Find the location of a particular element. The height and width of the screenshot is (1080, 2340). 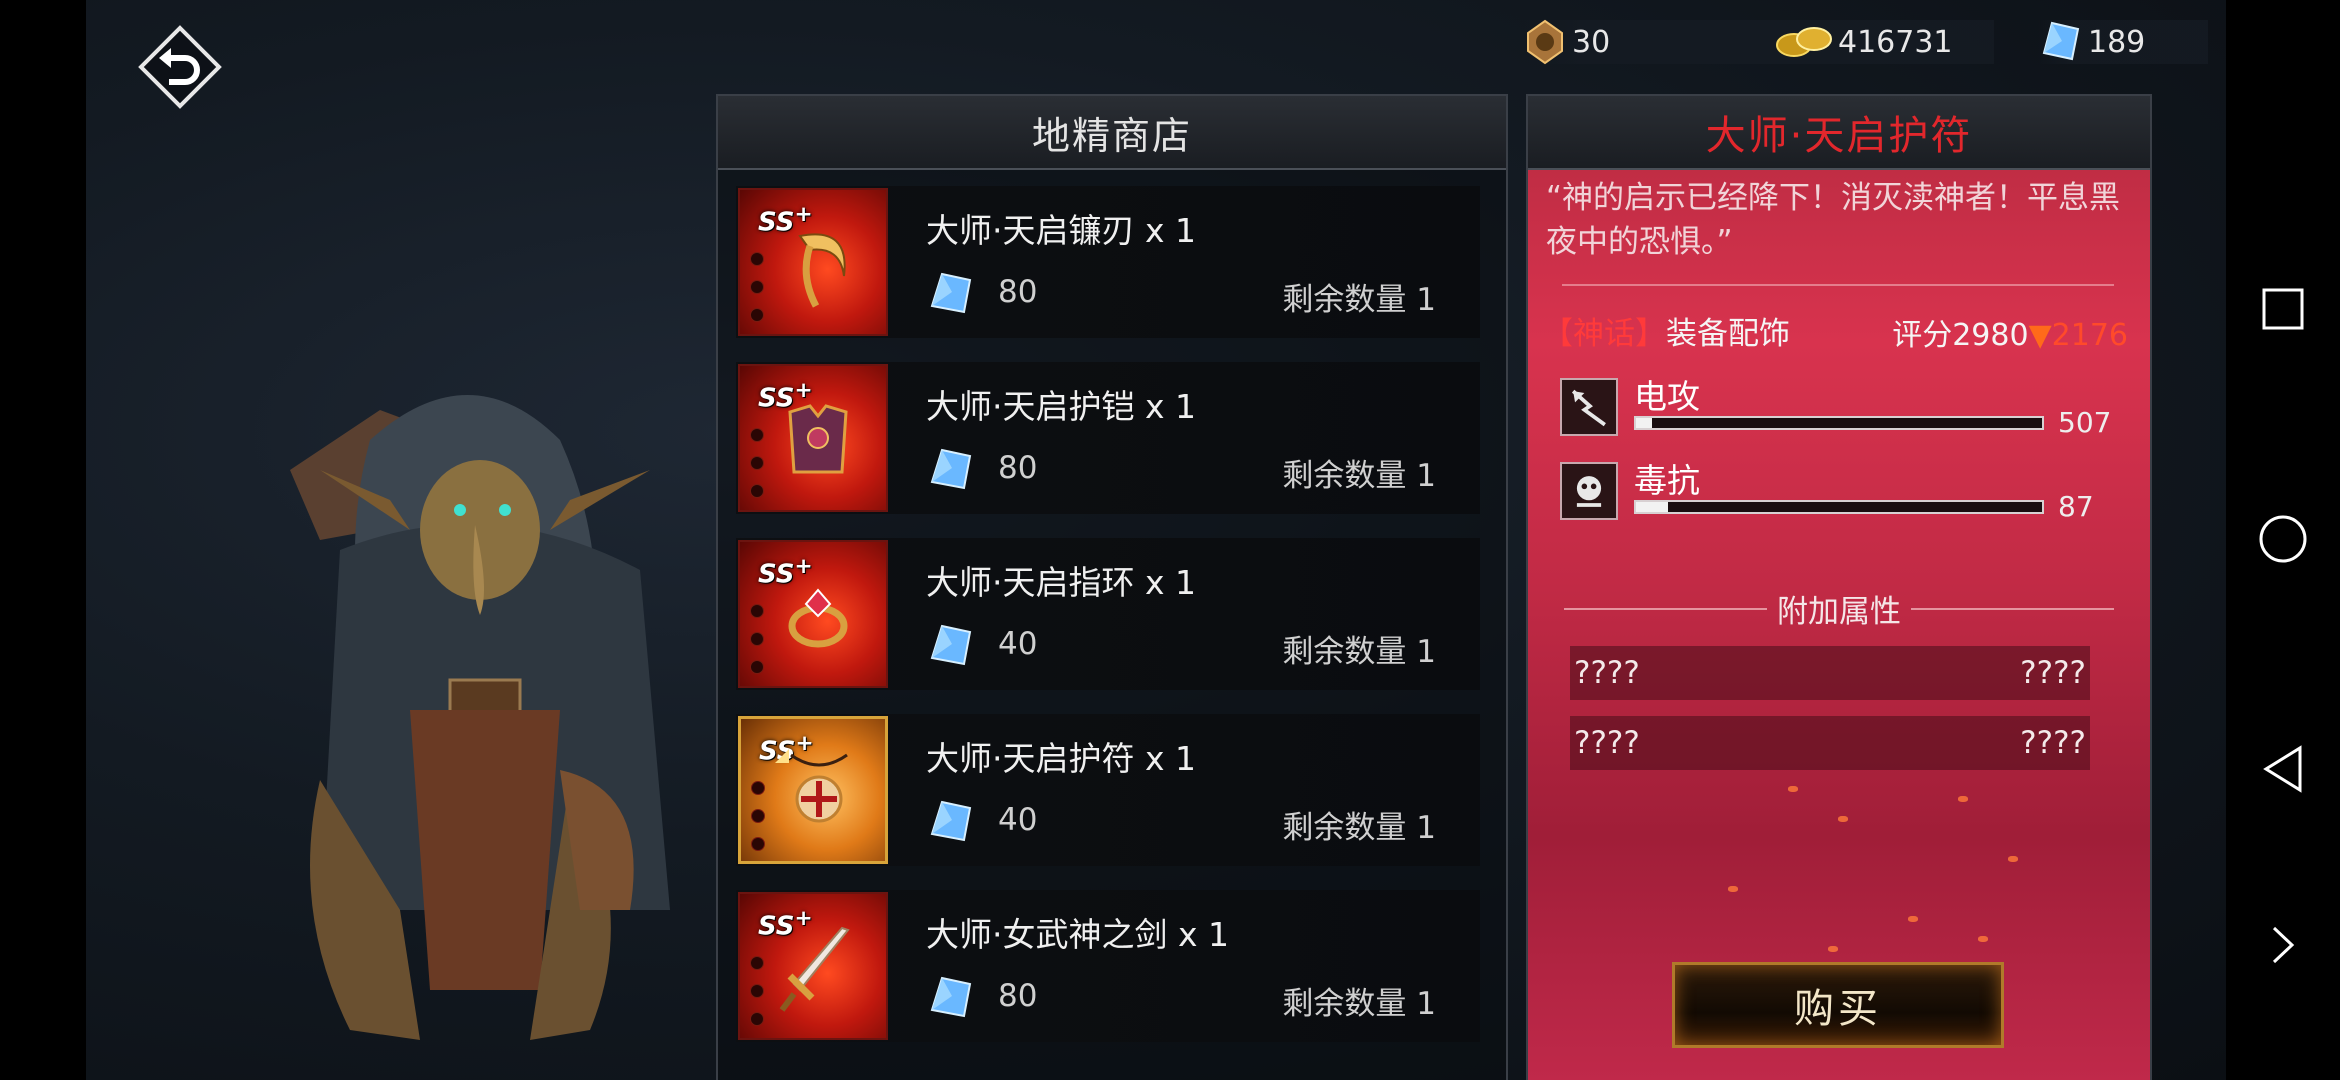

score-value: 评分2980 is located at coordinates (1960, 335).